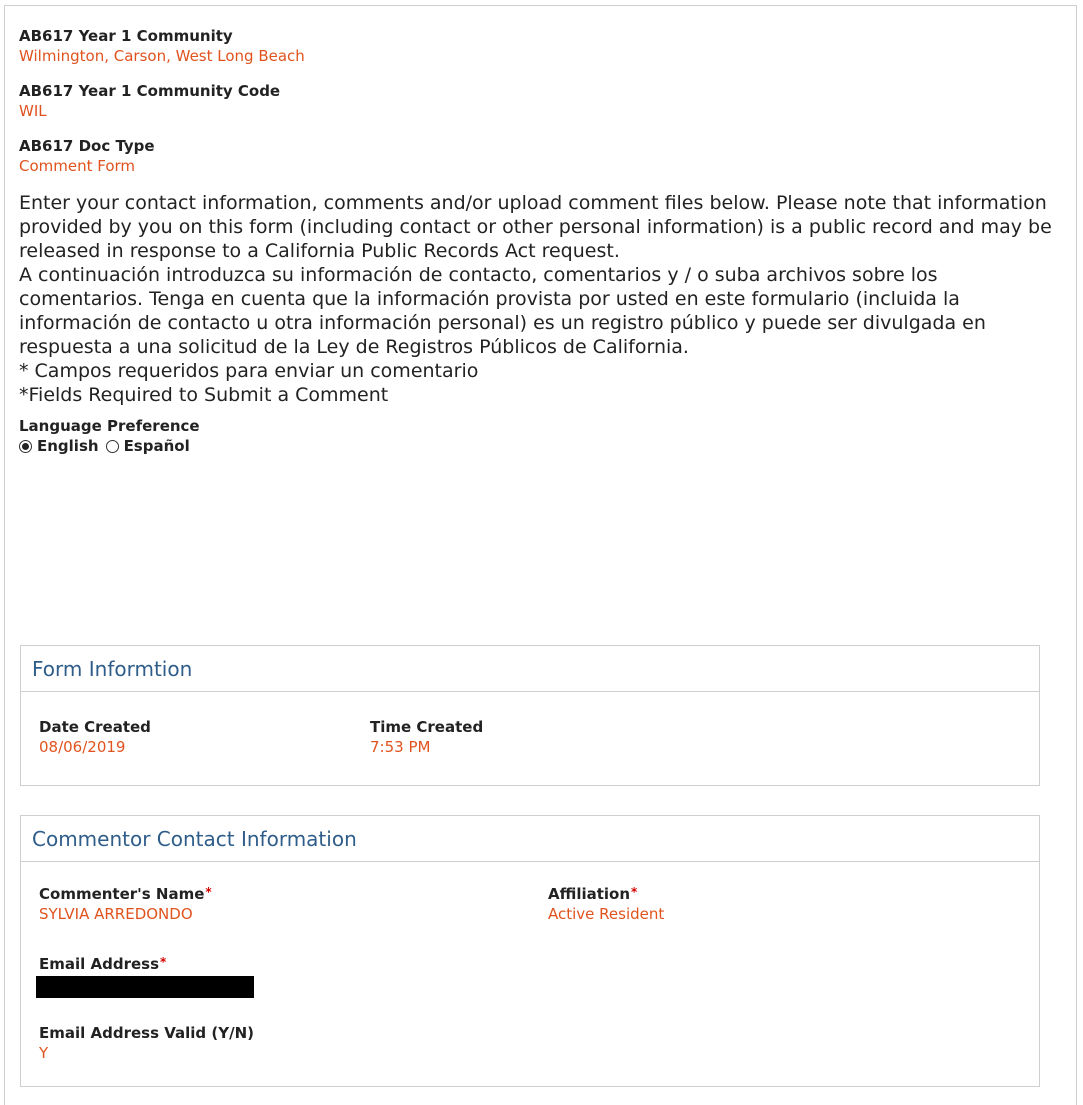 This screenshot has width=1083, height=1105. I want to click on commenter-name-label-text: Commenter's Name, so click(122, 894).